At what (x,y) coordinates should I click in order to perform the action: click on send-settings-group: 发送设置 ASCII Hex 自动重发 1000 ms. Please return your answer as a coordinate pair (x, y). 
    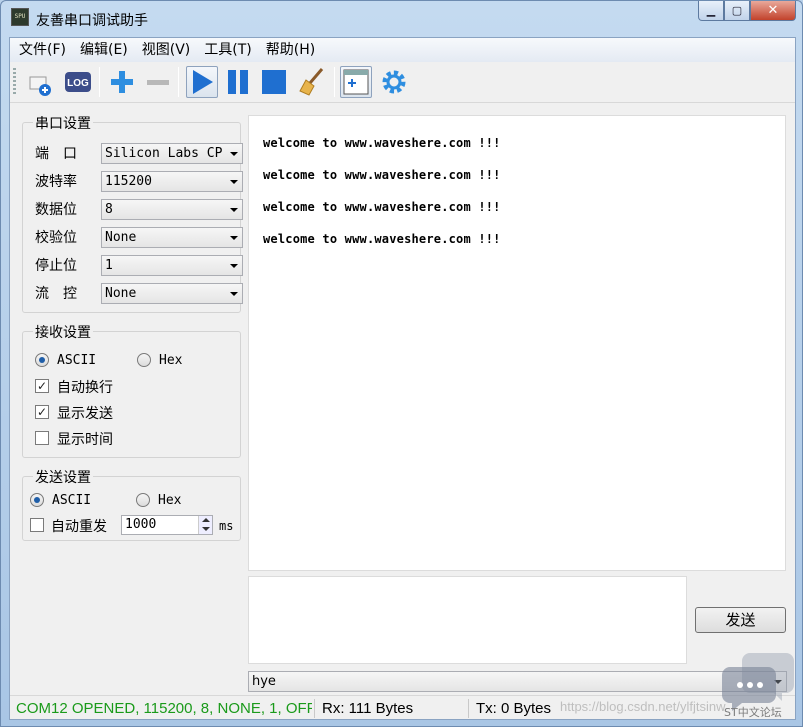
    Looking at the image, I should click on (131, 504).